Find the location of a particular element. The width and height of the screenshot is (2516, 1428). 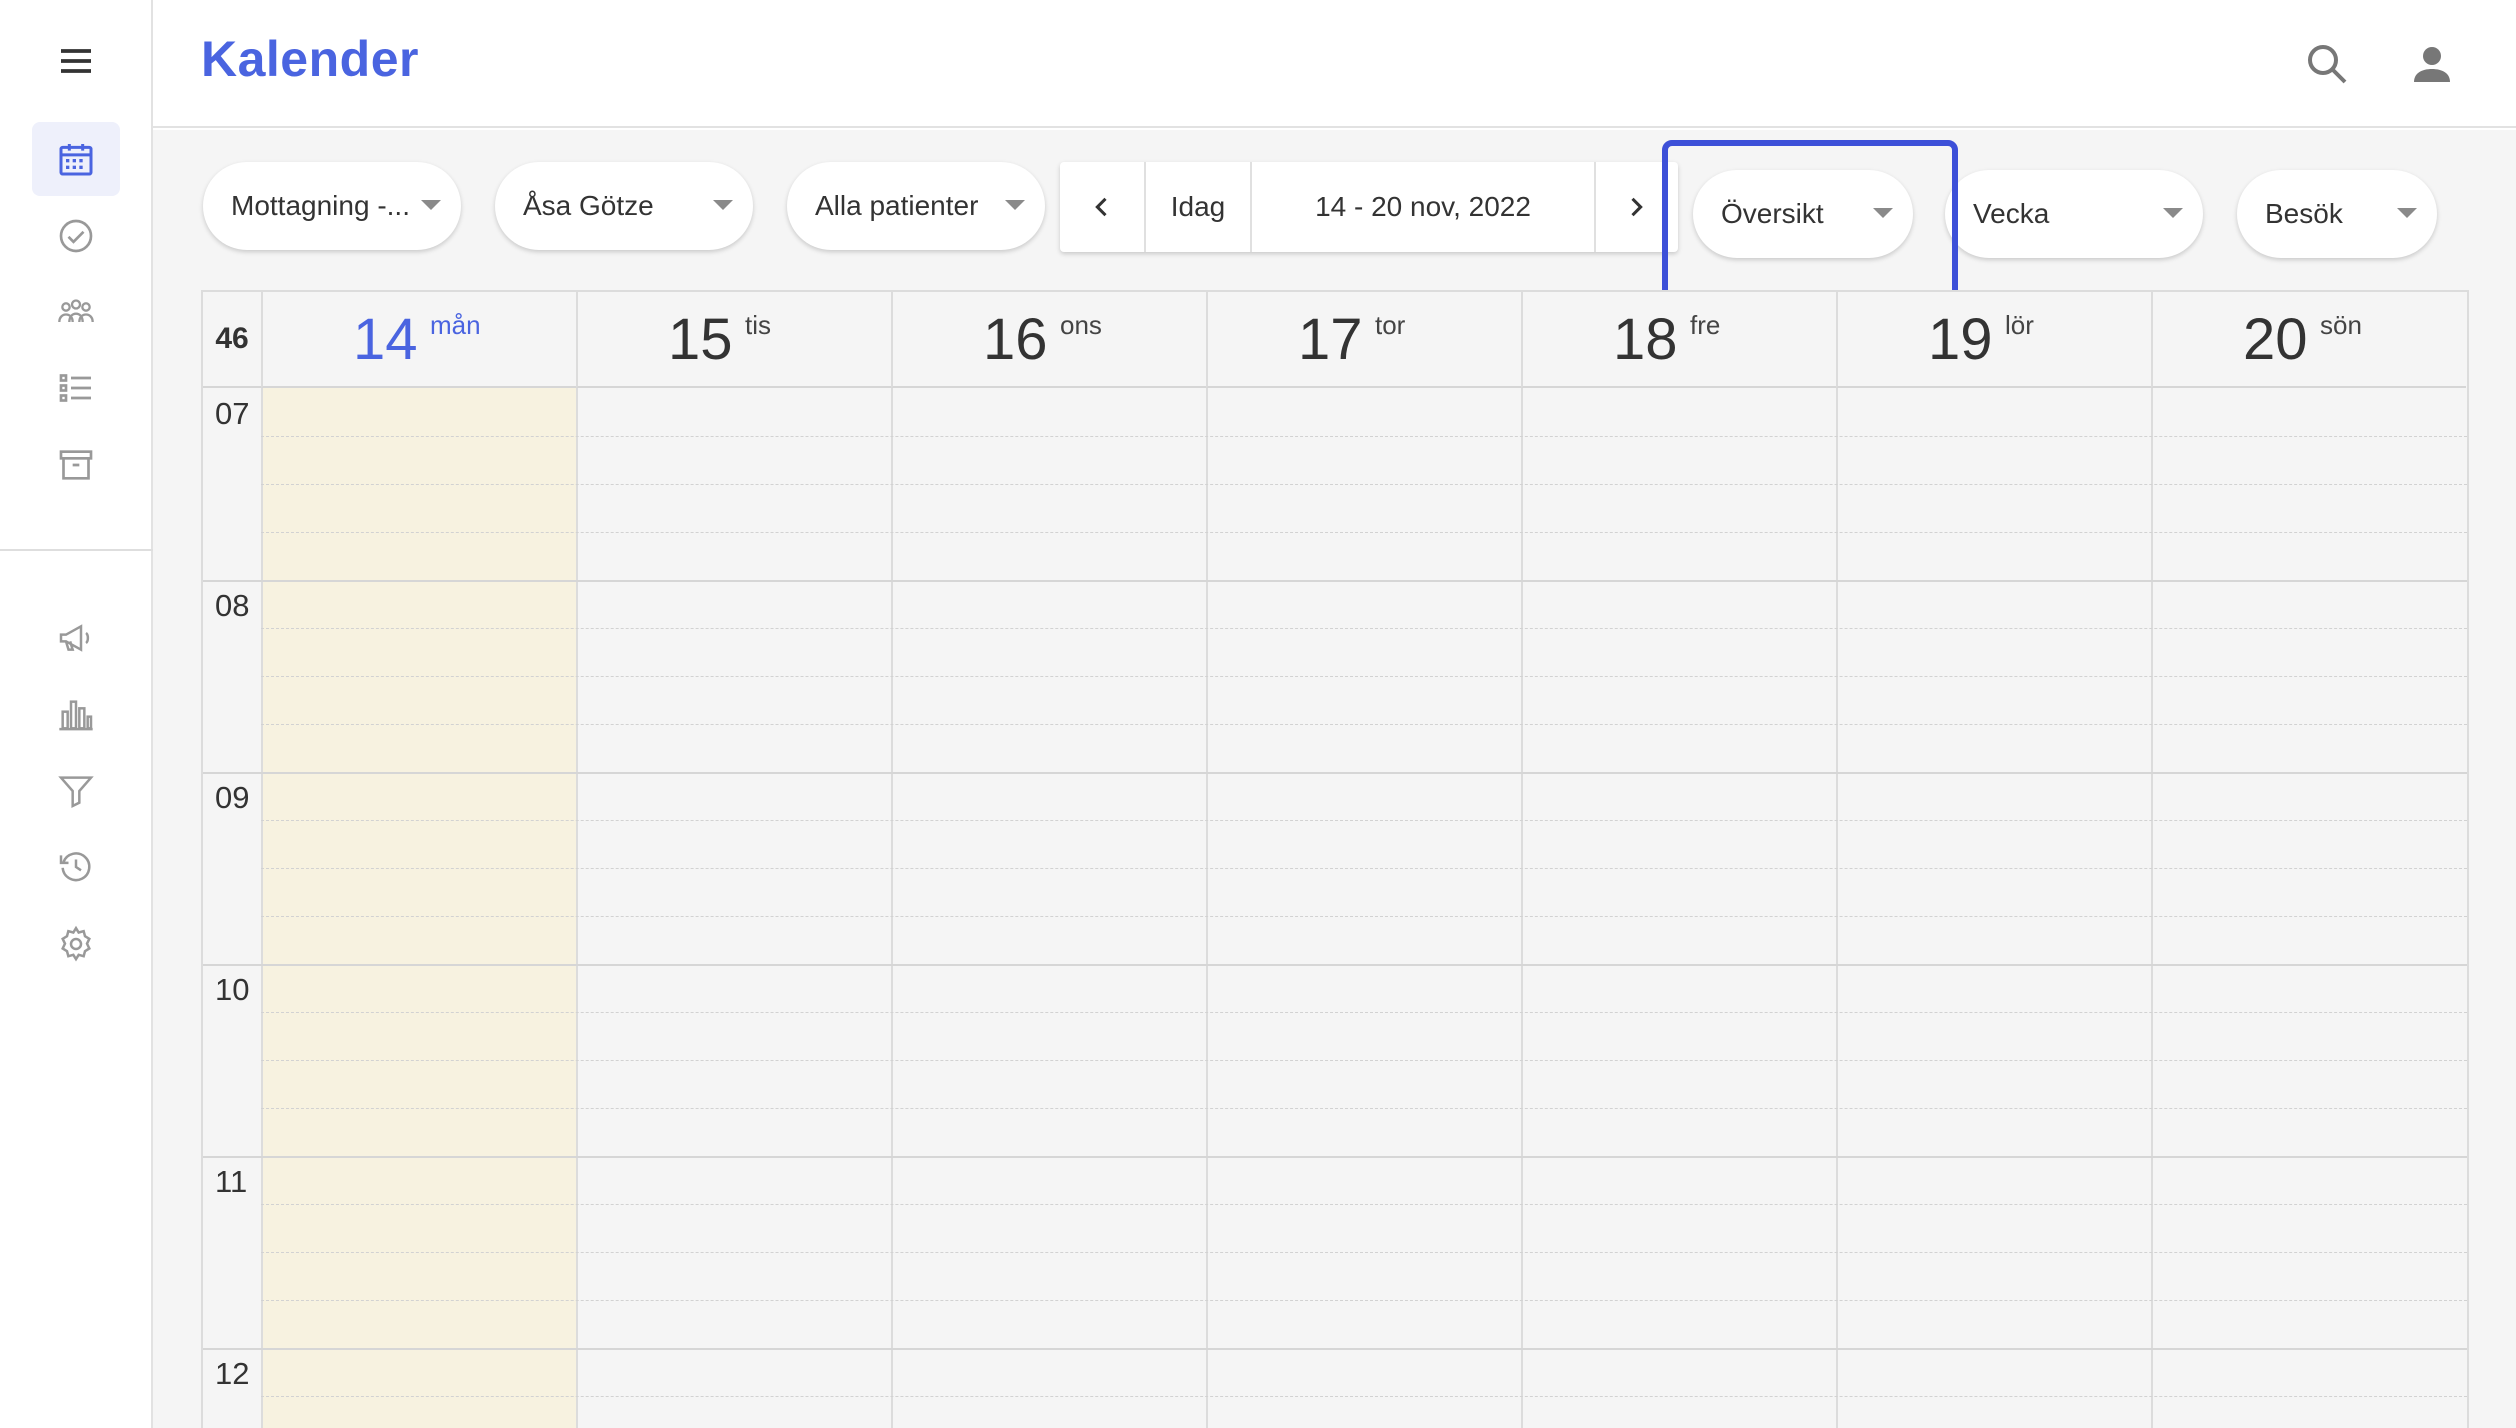

day-number: 17 is located at coordinates (1330, 339).